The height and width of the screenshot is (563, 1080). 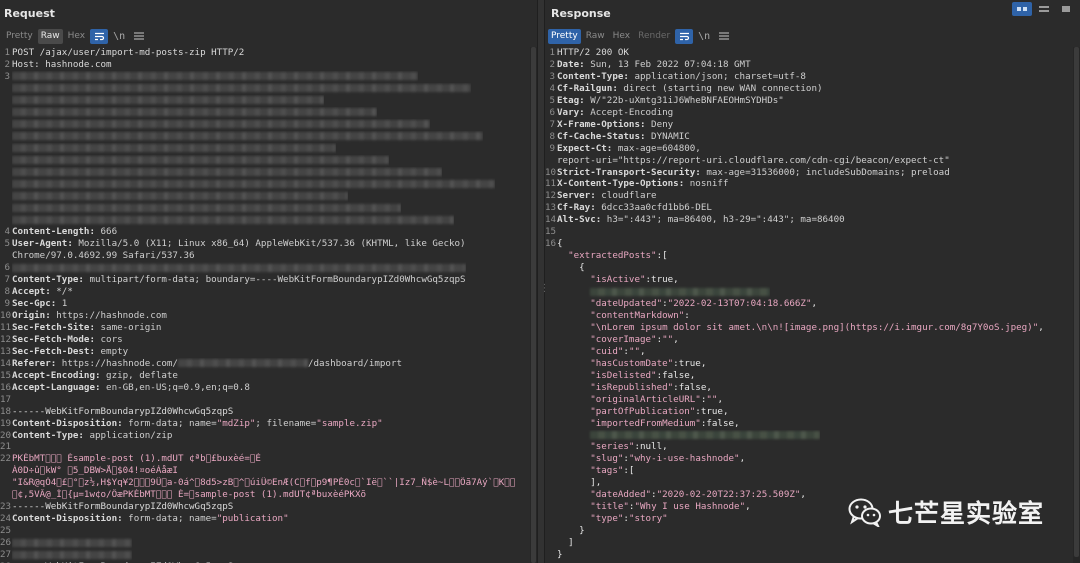 I want to click on line-number: 27, so click(x=6, y=555).